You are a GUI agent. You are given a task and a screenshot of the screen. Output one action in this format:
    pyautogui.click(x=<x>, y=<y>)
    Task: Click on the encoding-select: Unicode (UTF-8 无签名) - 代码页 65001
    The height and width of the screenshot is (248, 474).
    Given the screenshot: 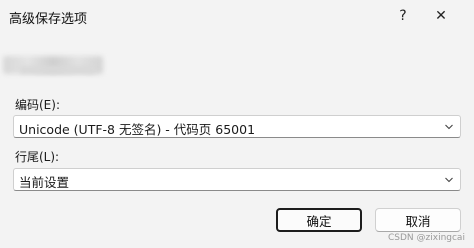 What is the action you would take?
    pyautogui.click(x=237, y=126)
    